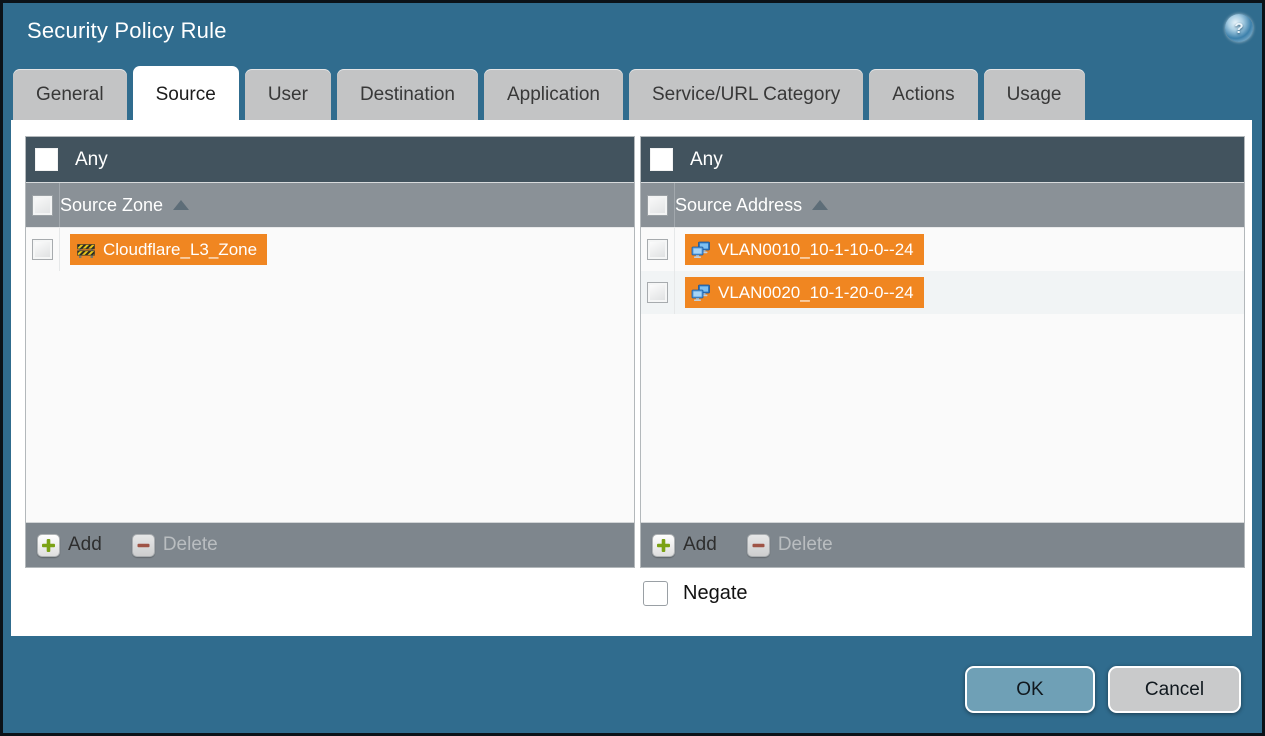 The height and width of the screenshot is (736, 1265). What do you see at coordinates (185, 96) in the screenshot?
I see `tab-source: Source` at bounding box center [185, 96].